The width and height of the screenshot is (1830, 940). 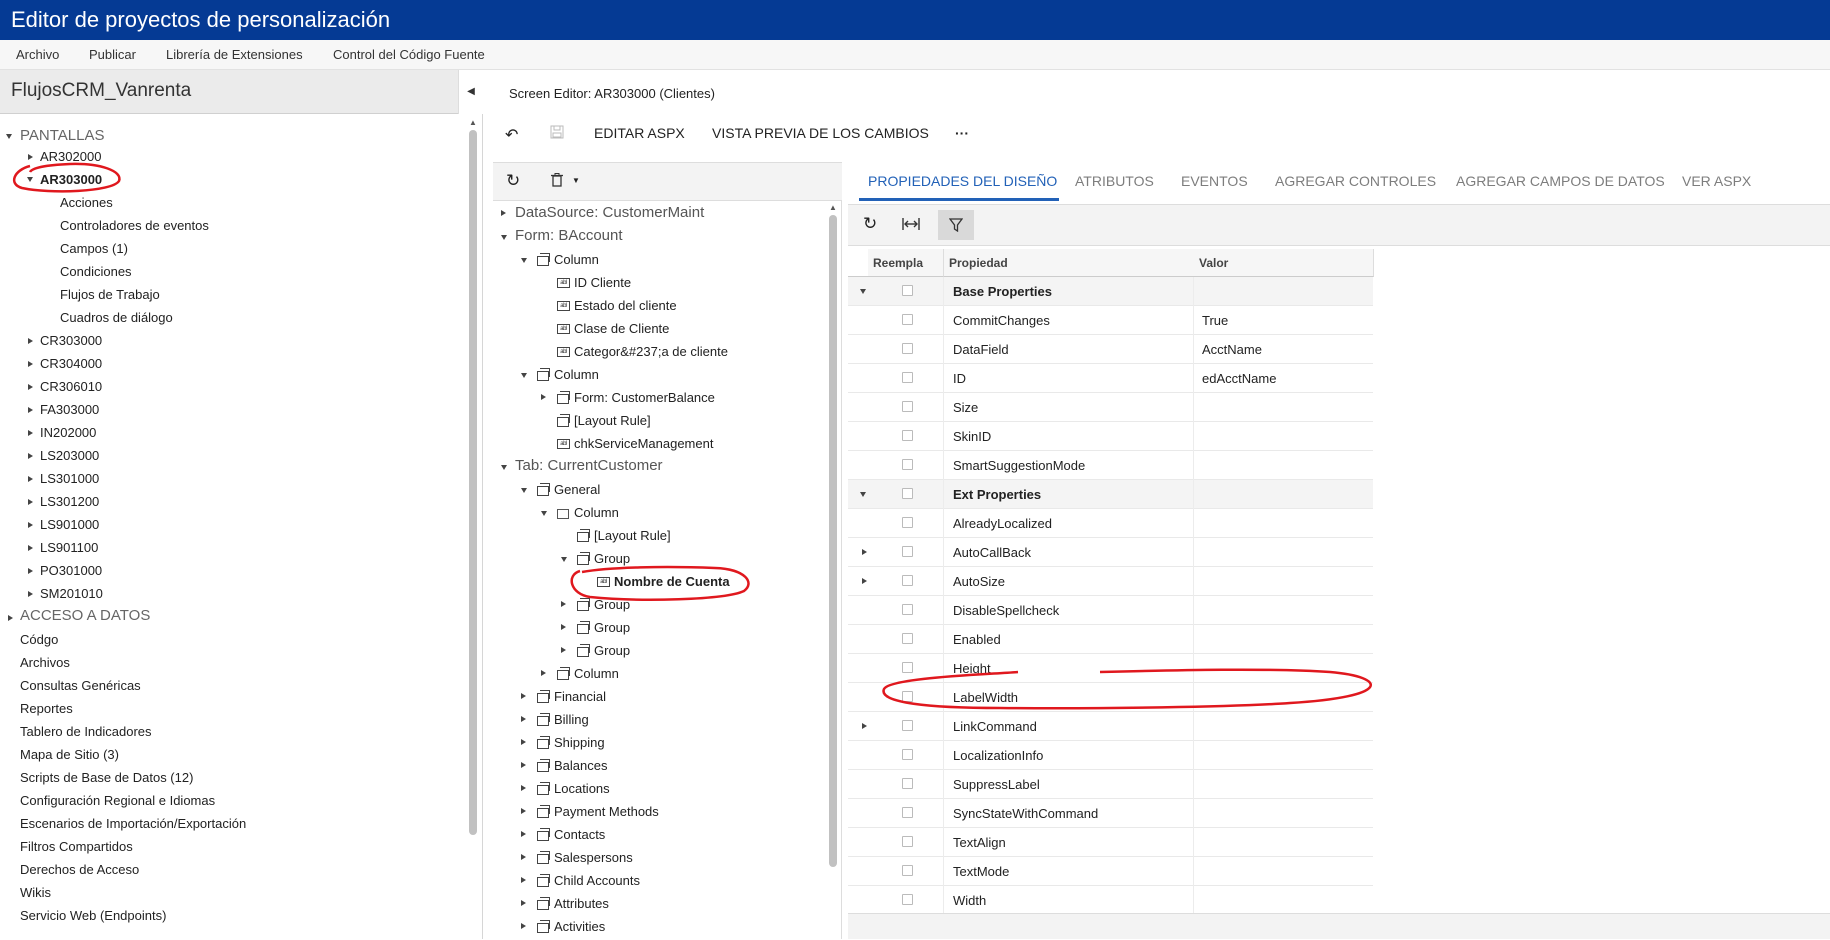 I want to click on tree-screen-subitem: Controladores de eventos, so click(x=134, y=225).